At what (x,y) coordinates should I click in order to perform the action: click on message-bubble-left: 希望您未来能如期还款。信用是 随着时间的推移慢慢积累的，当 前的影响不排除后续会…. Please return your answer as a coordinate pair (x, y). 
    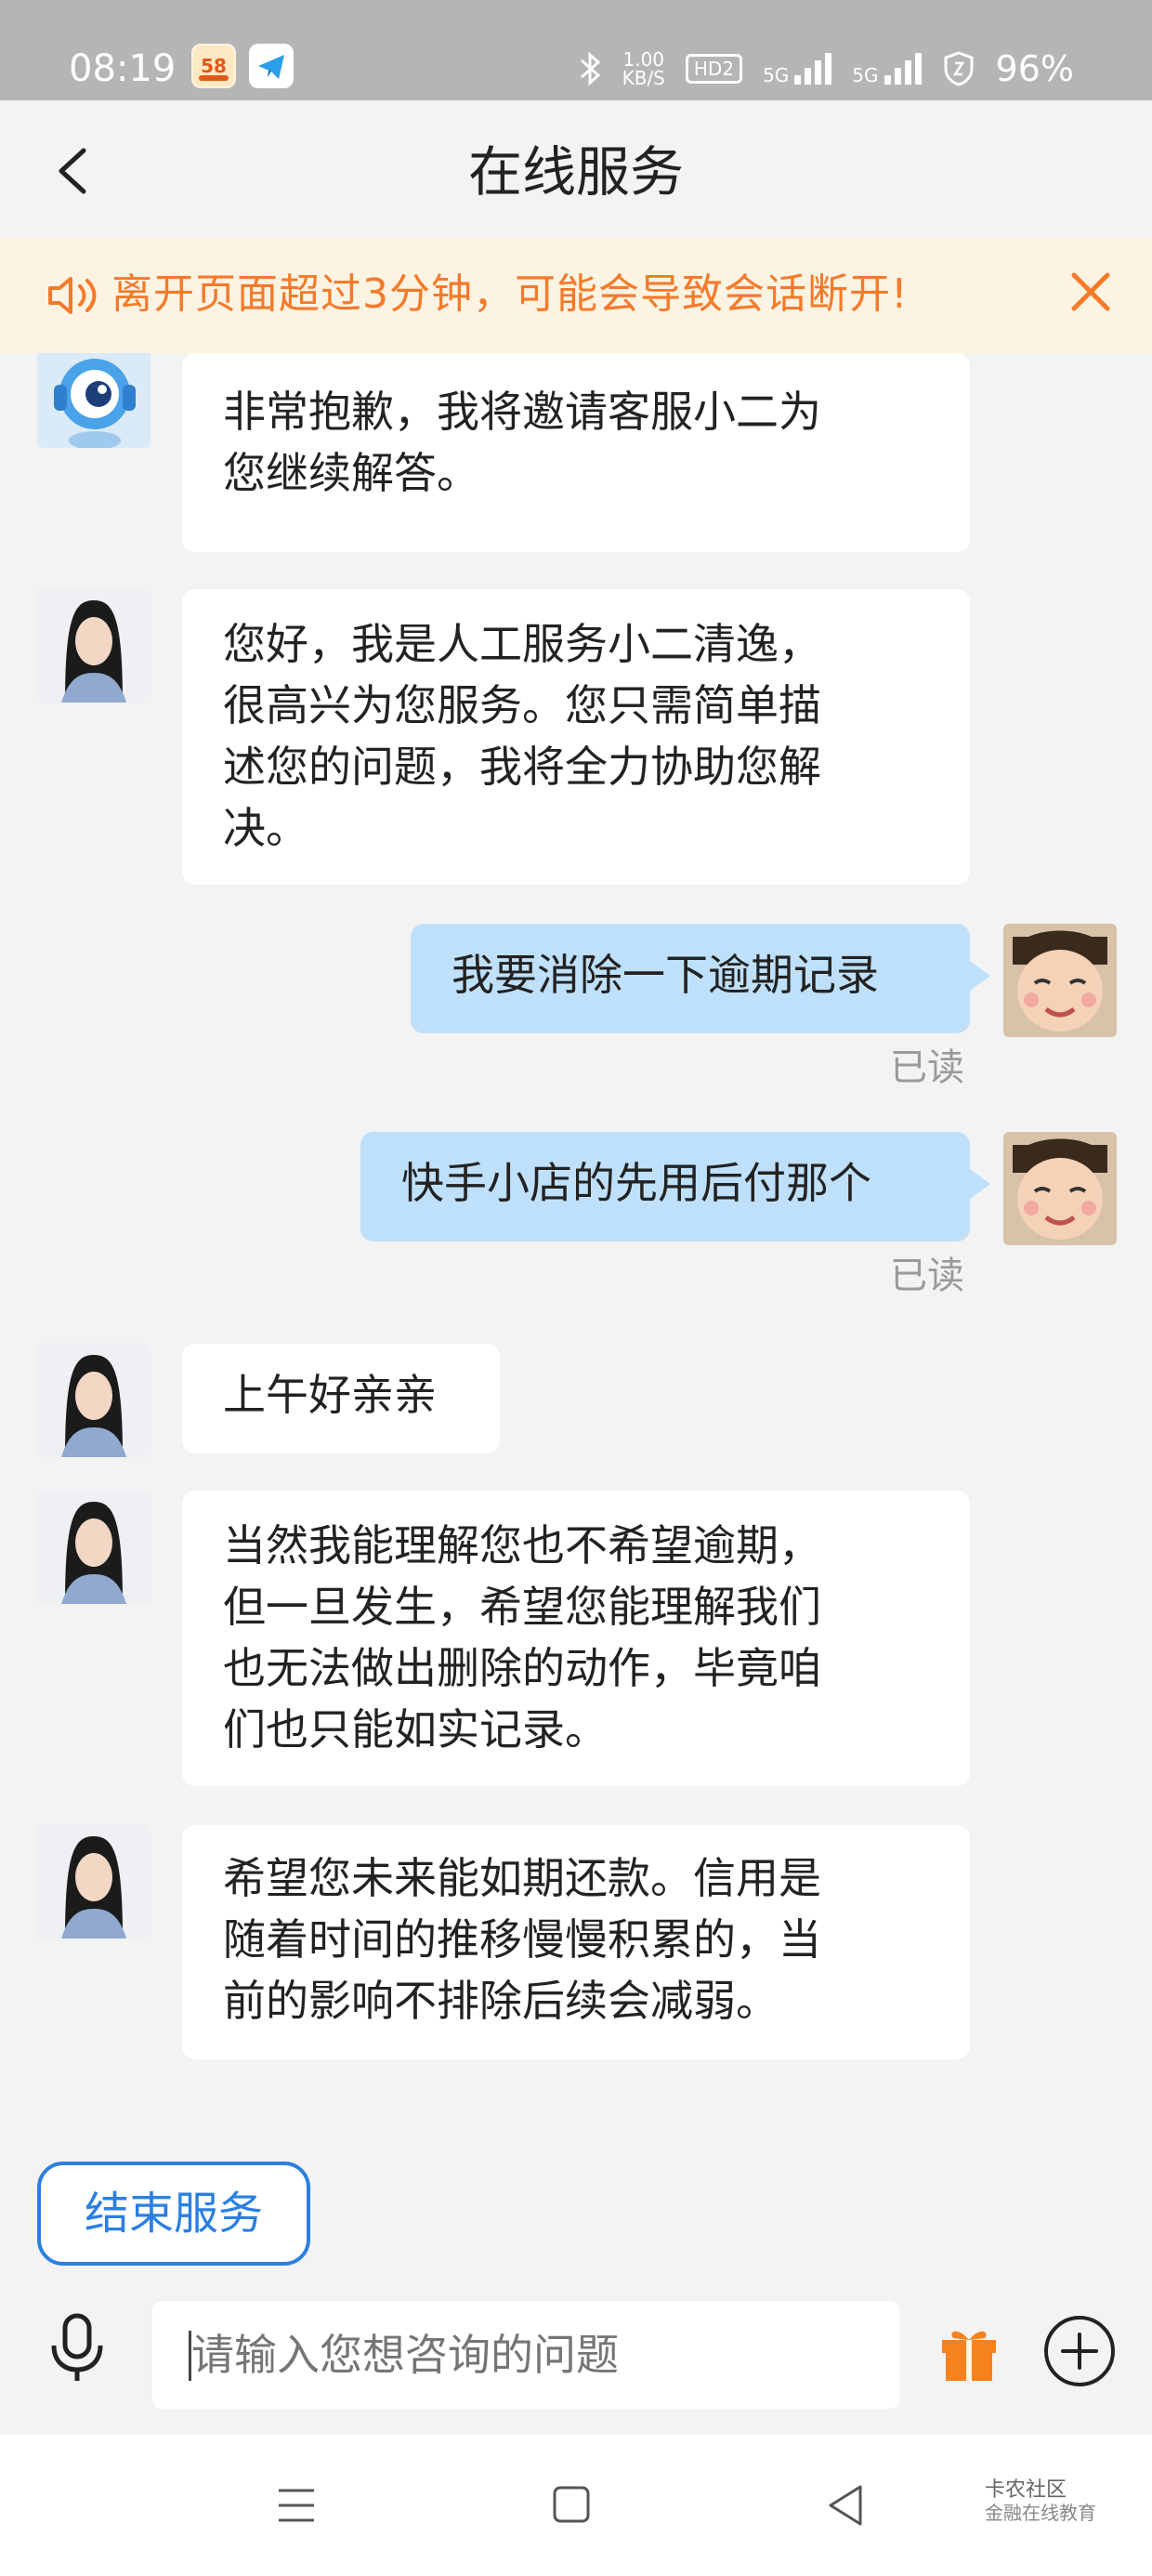
    Looking at the image, I should click on (576, 1942).